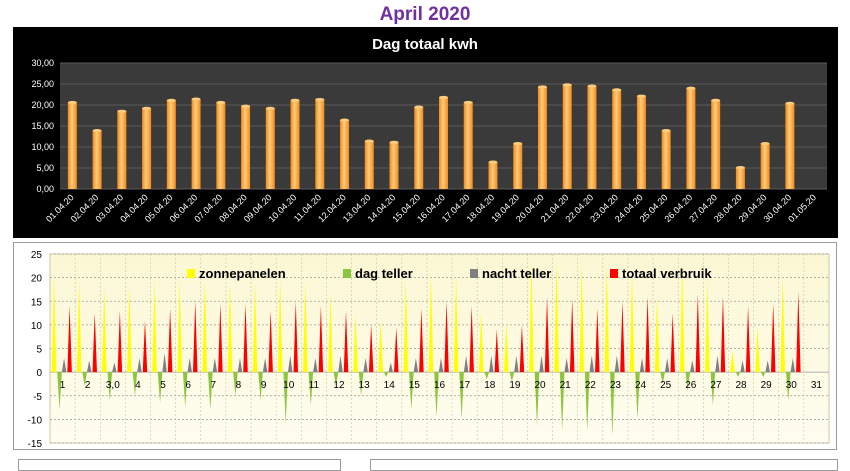 The height and width of the screenshot is (471, 850). I want to click on energy-breakdown-y-tick-labels: -15 -10 -5 0 5 10 15 20 25, so click(35, 350).